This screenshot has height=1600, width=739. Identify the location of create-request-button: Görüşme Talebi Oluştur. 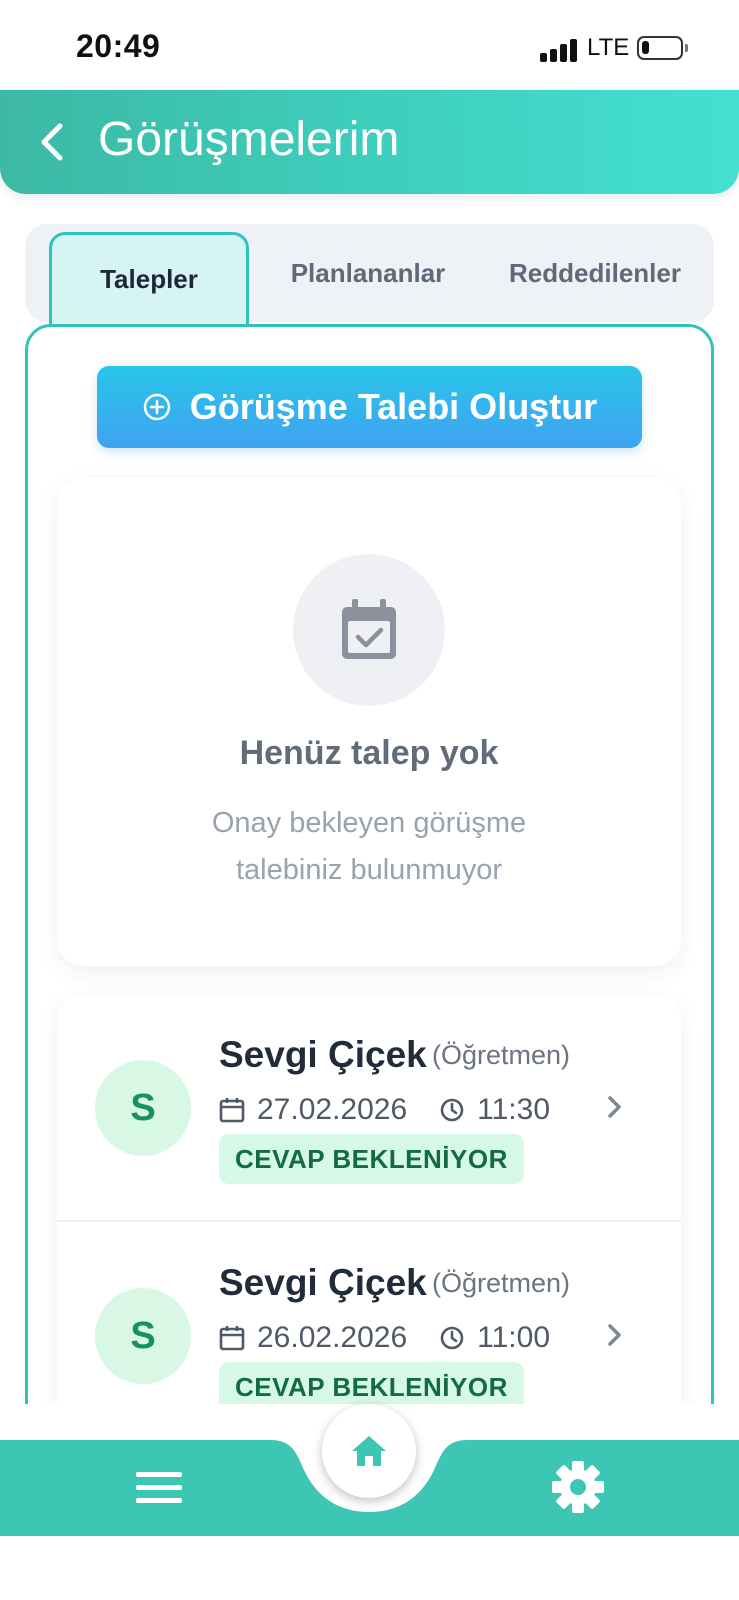
(369, 407).